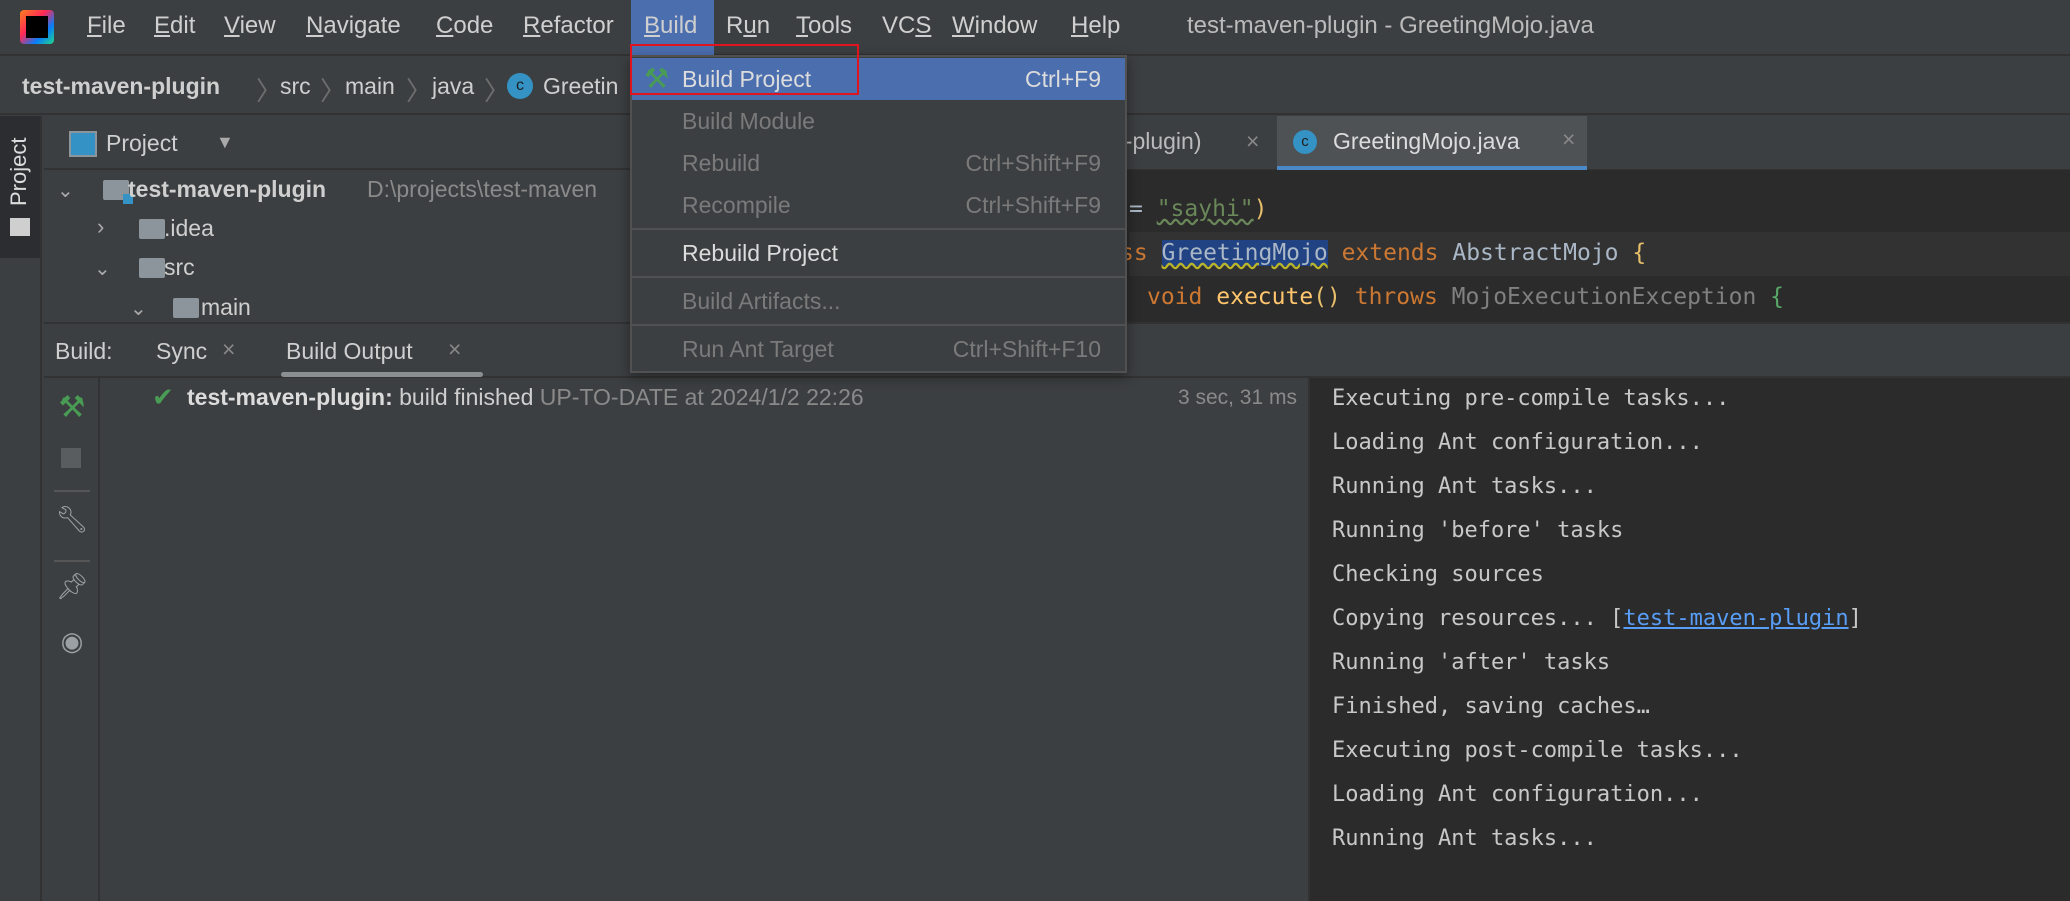 This screenshot has width=2070, height=901. What do you see at coordinates (72, 586) in the screenshot?
I see `pin-icon: 📌︎` at bounding box center [72, 586].